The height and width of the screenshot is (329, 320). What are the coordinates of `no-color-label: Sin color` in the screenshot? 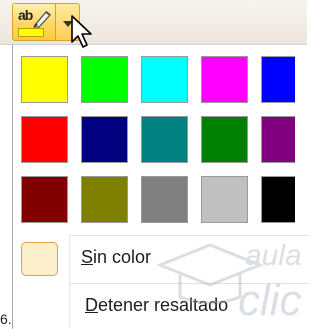 It's located at (116, 257).